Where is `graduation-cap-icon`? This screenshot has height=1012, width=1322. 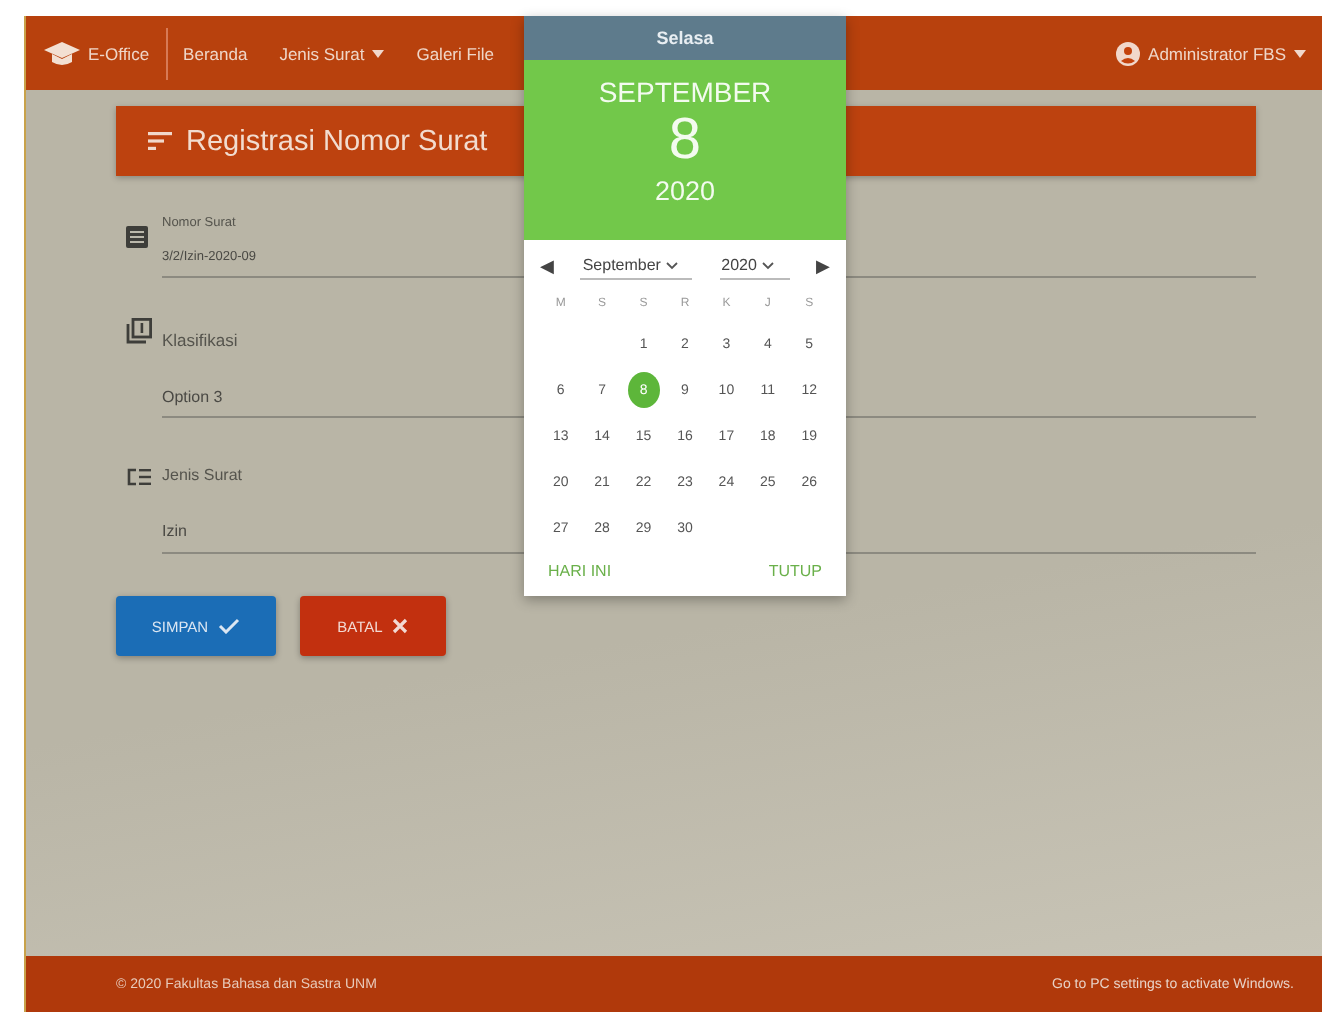 graduation-cap-icon is located at coordinates (62, 53).